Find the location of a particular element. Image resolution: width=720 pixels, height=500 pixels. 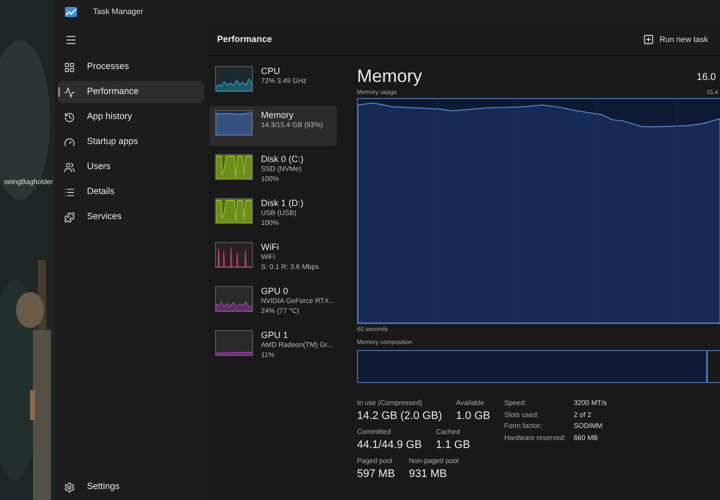

stat-value: 597 MB is located at coordinates (376, 474).